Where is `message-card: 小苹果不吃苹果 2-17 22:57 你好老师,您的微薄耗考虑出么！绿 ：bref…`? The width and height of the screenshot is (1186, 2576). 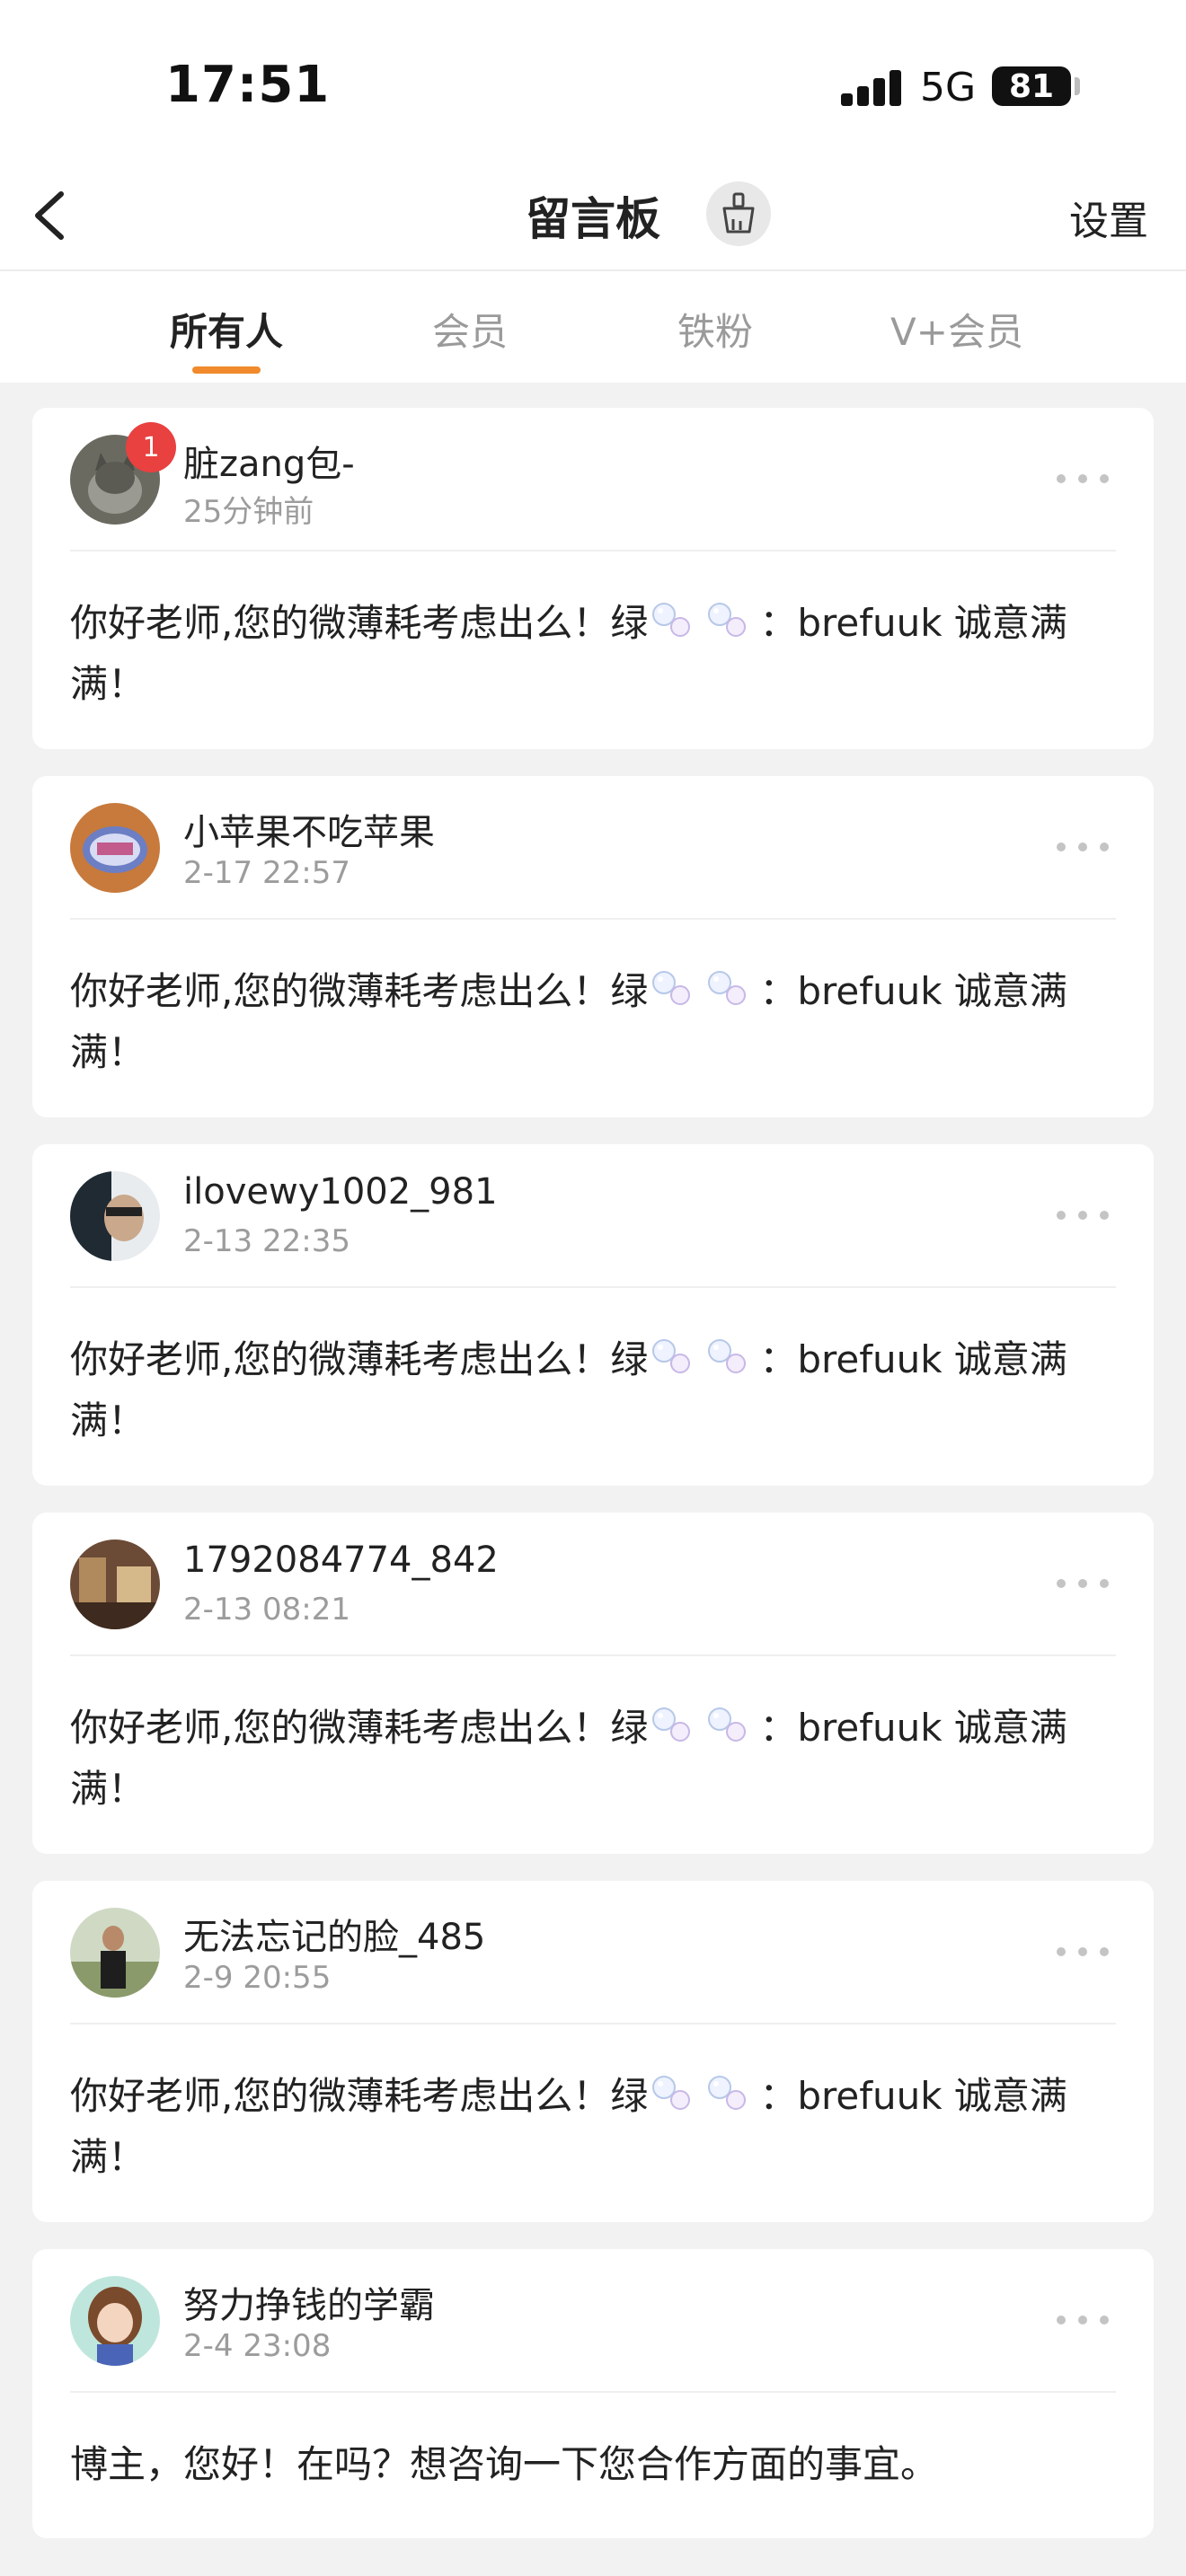
message-card: 小苹果不吃苹果 2-17 22:57 你好老师,您的微薄耗考虑出么！绿 ：bref… is located at coordinates (593, 946).